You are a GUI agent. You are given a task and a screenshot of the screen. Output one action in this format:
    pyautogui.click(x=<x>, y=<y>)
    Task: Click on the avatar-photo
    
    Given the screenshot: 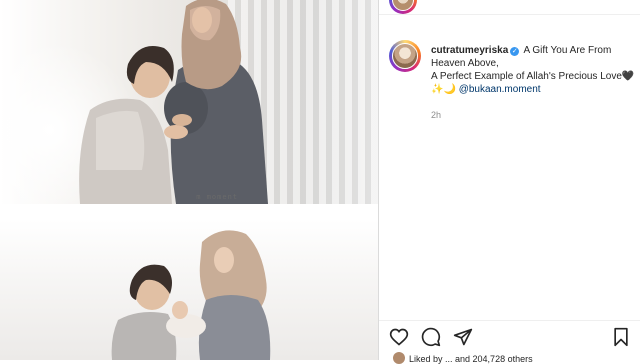 What is the action you would take?
    pyautogui.click(x=405, y=56)
    